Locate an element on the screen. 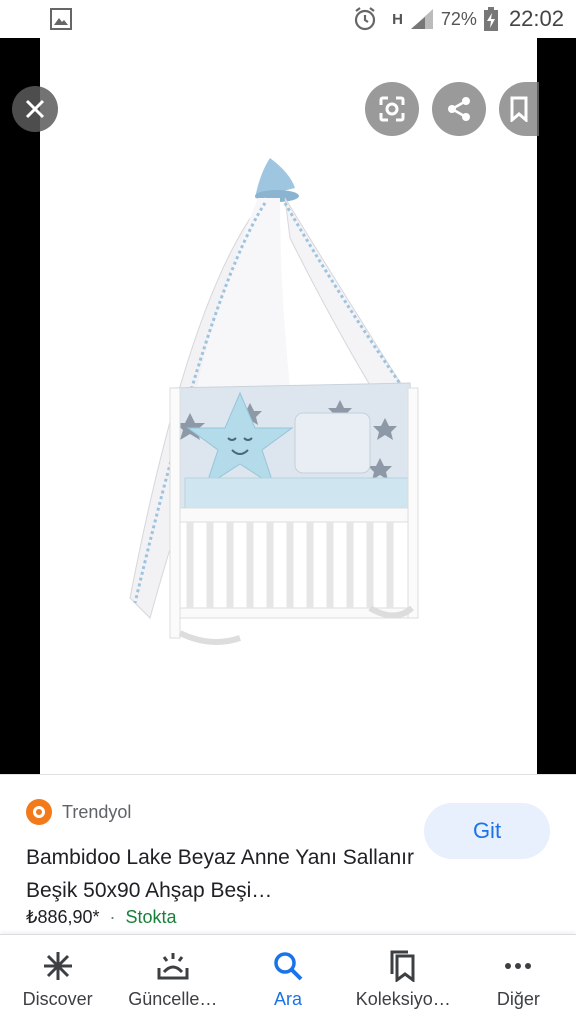 Image resolution: width=576 pixels, height=1025 pixels. status-bar: H 72% 22:02 is located at coordinates (288, 19).